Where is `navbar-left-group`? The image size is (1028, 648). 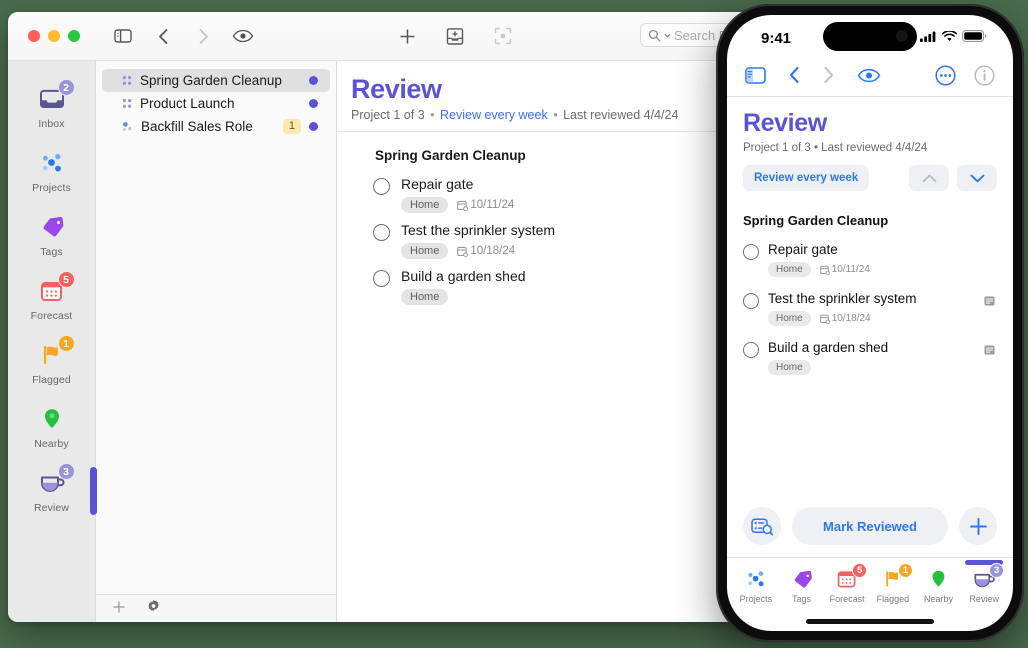
navbar-left-group is located at coordinates (813, 77).